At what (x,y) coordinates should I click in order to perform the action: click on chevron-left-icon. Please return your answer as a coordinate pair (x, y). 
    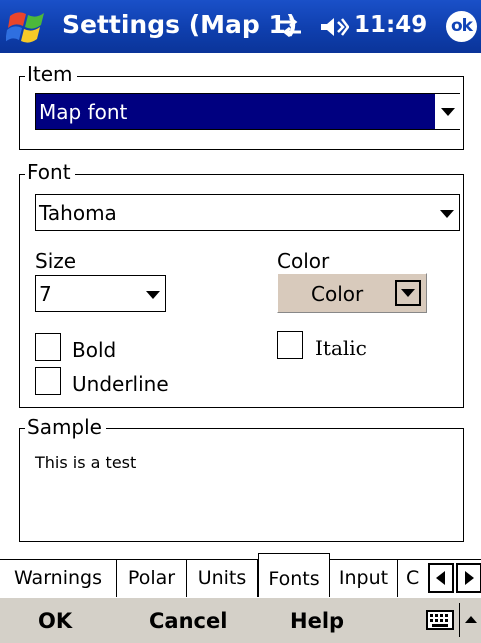
    Looking at the image, I should click on (440, 578).